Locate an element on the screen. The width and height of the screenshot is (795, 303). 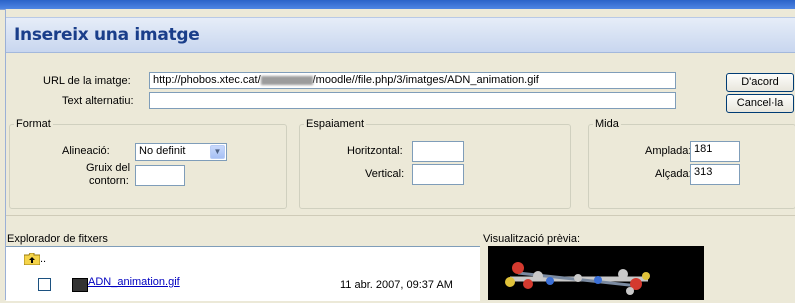
dialog-title: Insereix una imatge is located at coordinates (107, 35).